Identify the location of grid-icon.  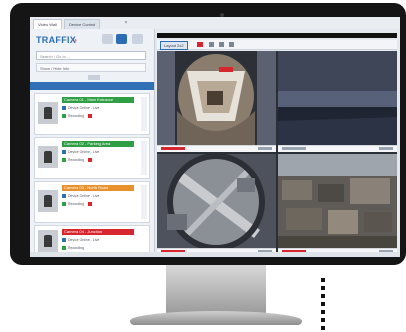
(211, 44).